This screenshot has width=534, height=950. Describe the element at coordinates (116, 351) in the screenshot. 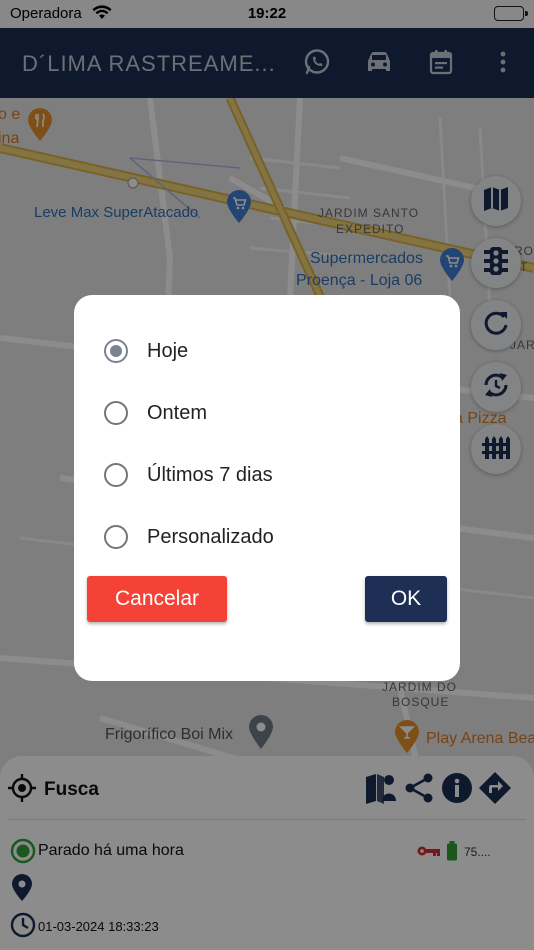

I see `radio-checked-icon` at that location.